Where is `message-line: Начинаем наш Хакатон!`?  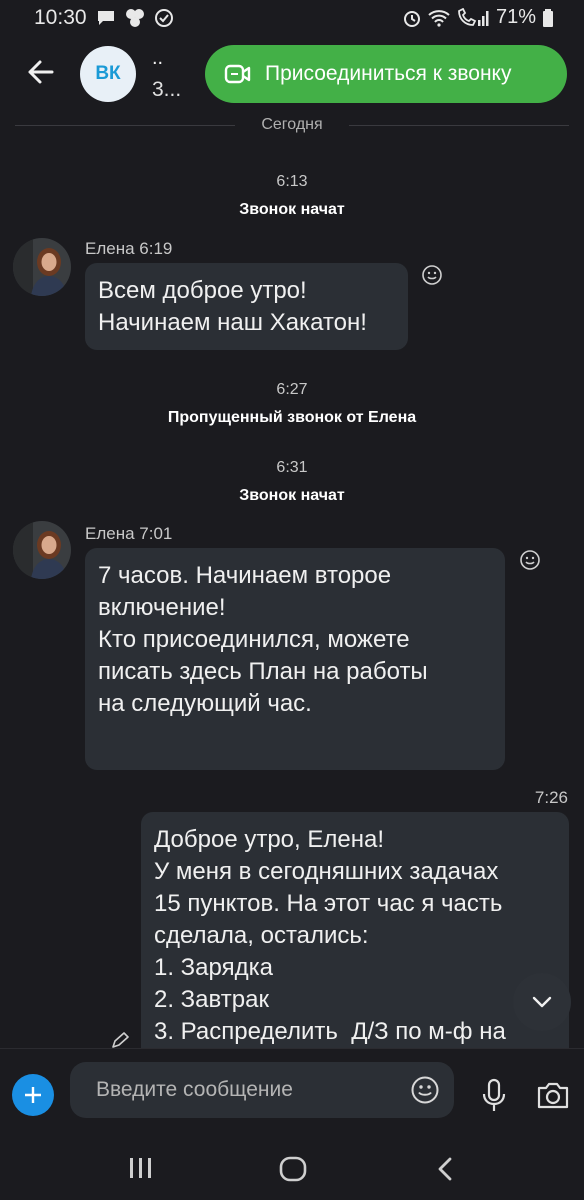
message-line: Начинаем наш Хакатон! is located at coordinates (232, 322).